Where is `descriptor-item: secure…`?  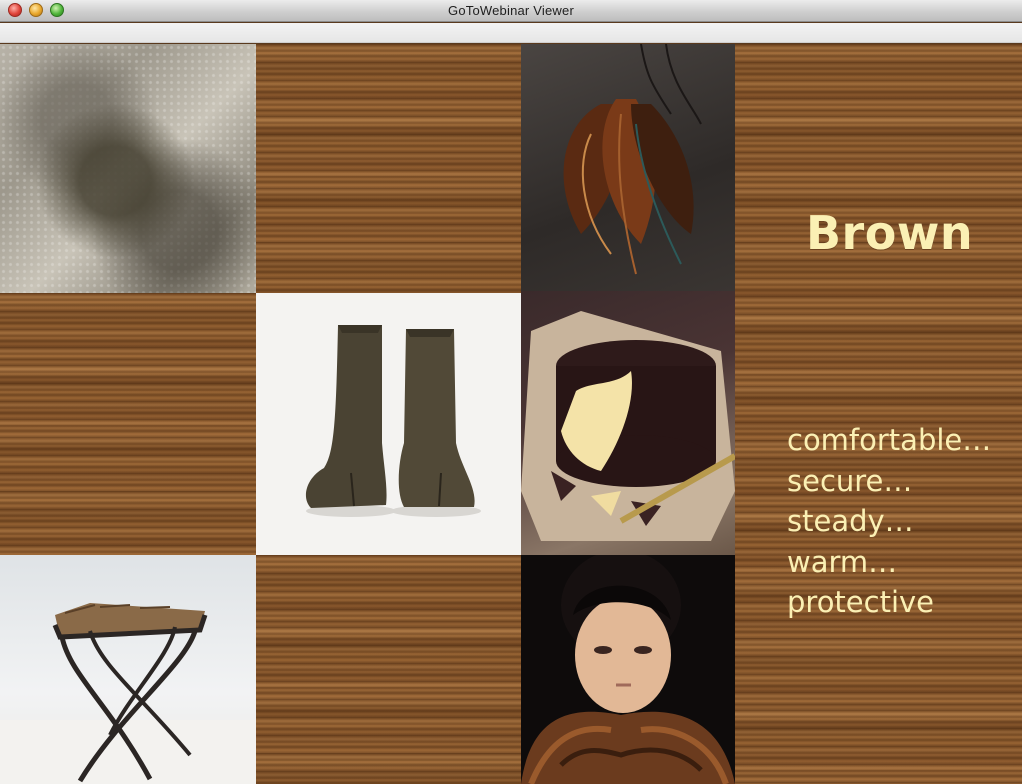 descriptor-item: secure… is located at coordinates (850, 480).